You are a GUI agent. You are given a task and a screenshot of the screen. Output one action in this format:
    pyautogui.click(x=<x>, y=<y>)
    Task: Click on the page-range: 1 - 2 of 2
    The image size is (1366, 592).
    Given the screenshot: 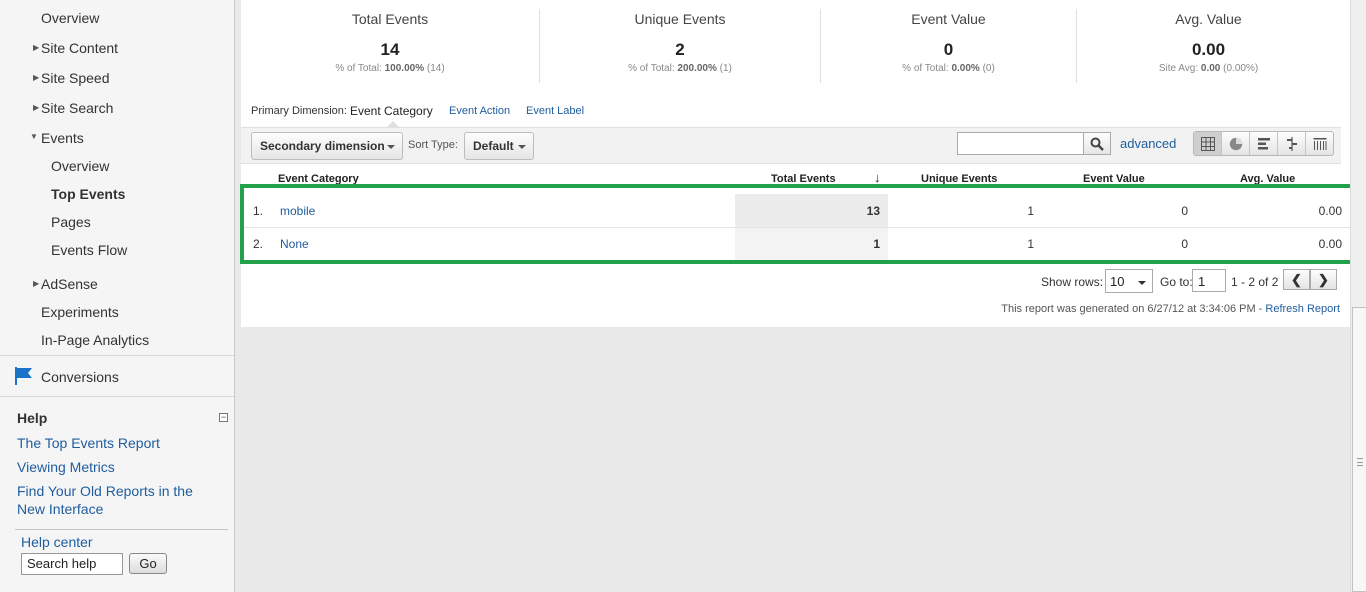 What is the action you would take?
    pyautogui.click(x=1255, y=282)
    